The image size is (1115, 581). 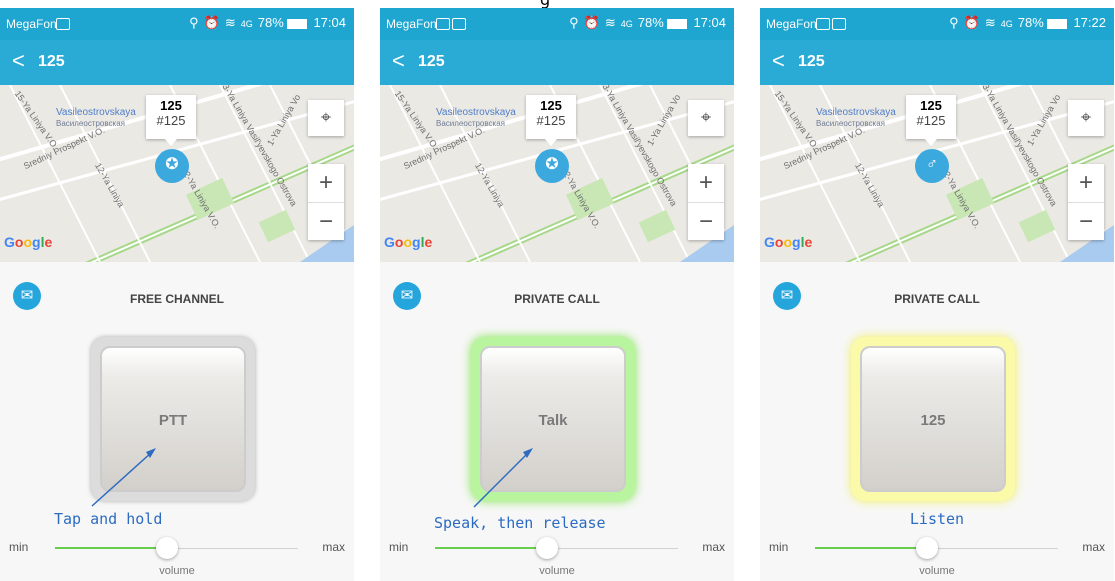 What do you see at coordinates (937, 519) in the screenshot?
I see `hint-text: Listen` at bounding box center [937, 519].